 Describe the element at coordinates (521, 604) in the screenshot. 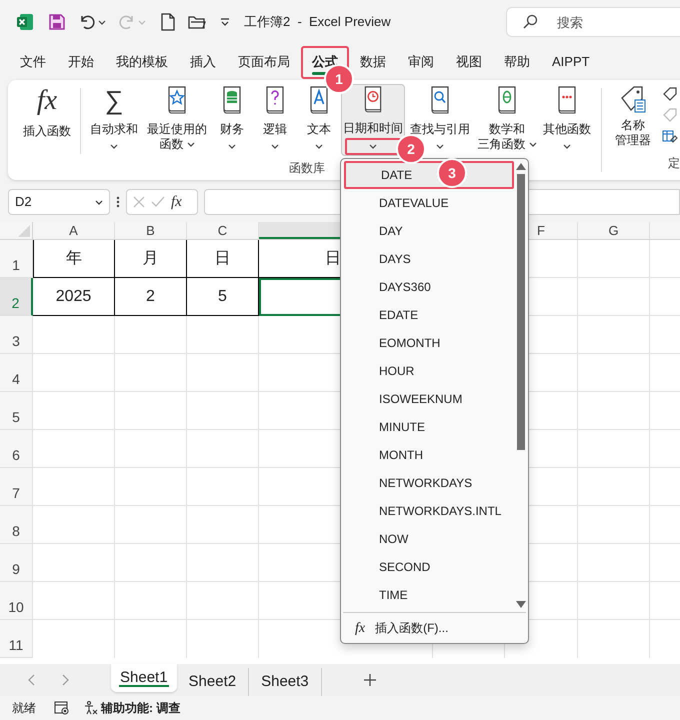

I see `scroll-down-icon` at that location.